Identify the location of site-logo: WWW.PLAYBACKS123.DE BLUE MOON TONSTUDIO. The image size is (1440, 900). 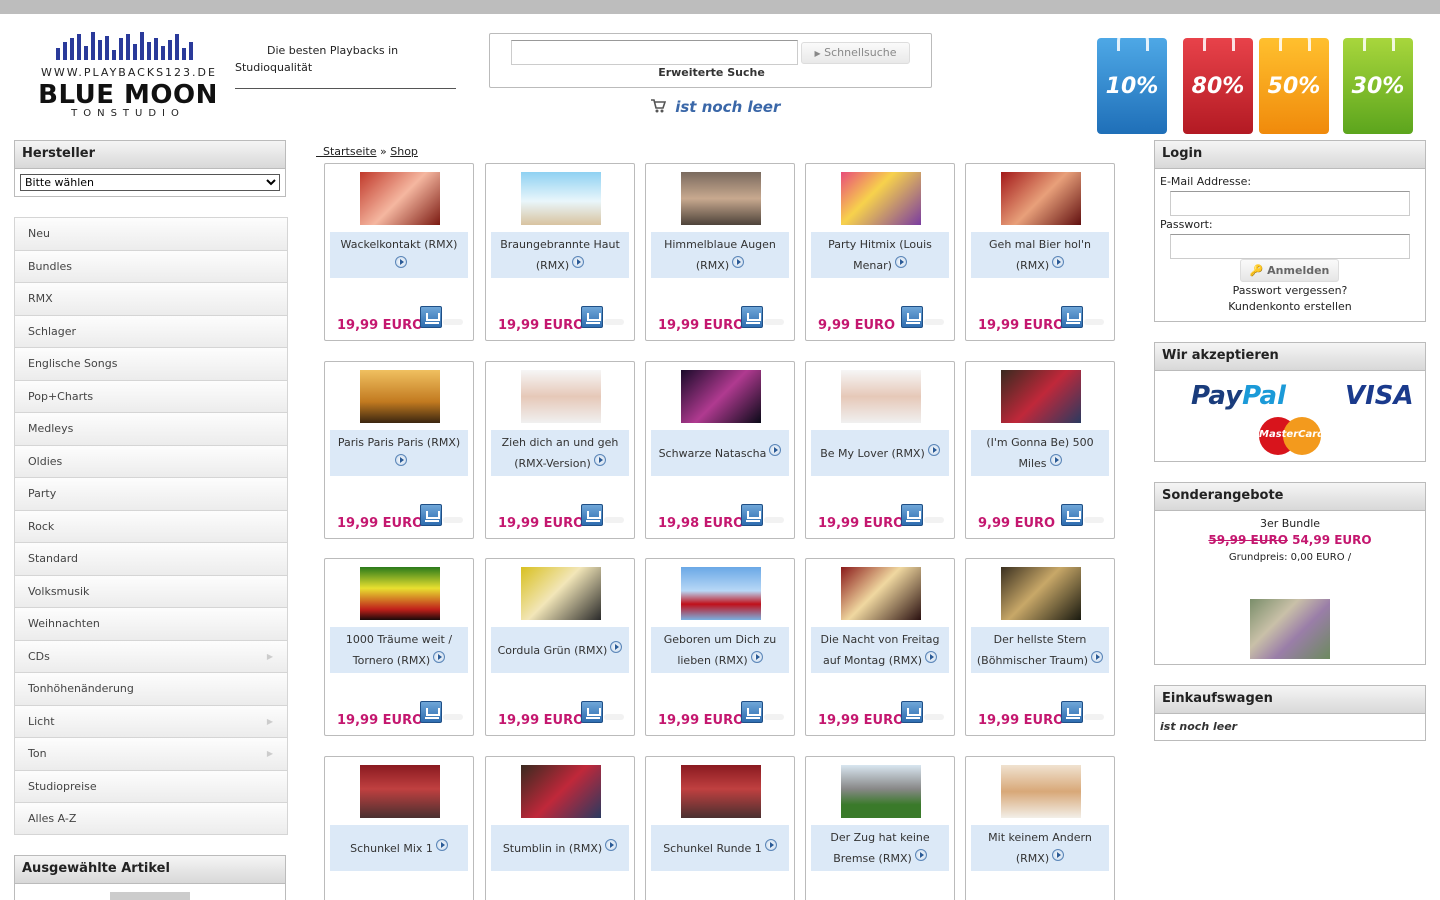
(128, 75).